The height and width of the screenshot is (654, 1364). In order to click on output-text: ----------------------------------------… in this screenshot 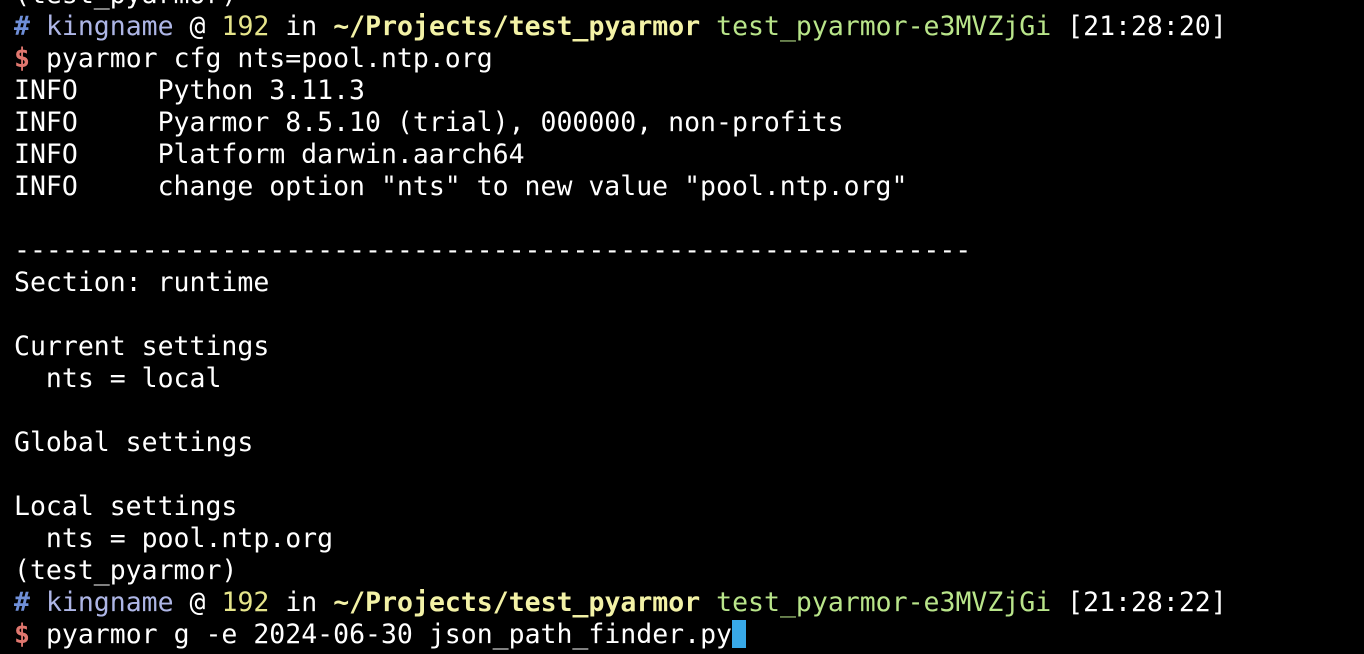, I will do `click(493, 250)`.